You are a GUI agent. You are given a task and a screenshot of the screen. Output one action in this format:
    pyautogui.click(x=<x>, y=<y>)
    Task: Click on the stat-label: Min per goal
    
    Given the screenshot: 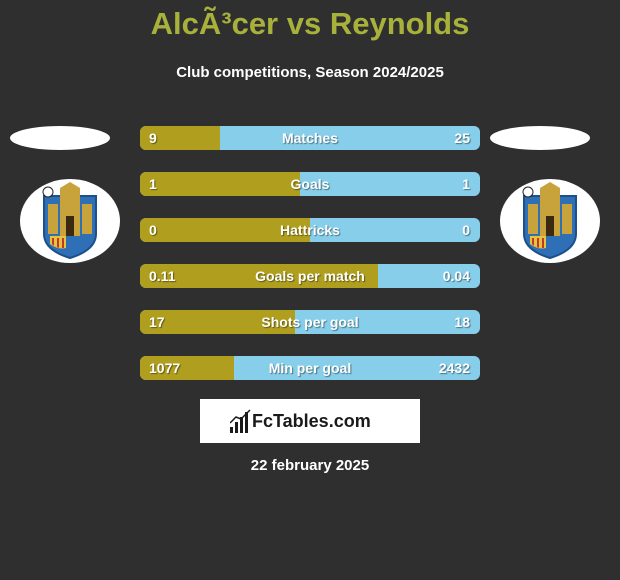 What is the action you would take?
    pyautogui.click(x=310, y=368)
    